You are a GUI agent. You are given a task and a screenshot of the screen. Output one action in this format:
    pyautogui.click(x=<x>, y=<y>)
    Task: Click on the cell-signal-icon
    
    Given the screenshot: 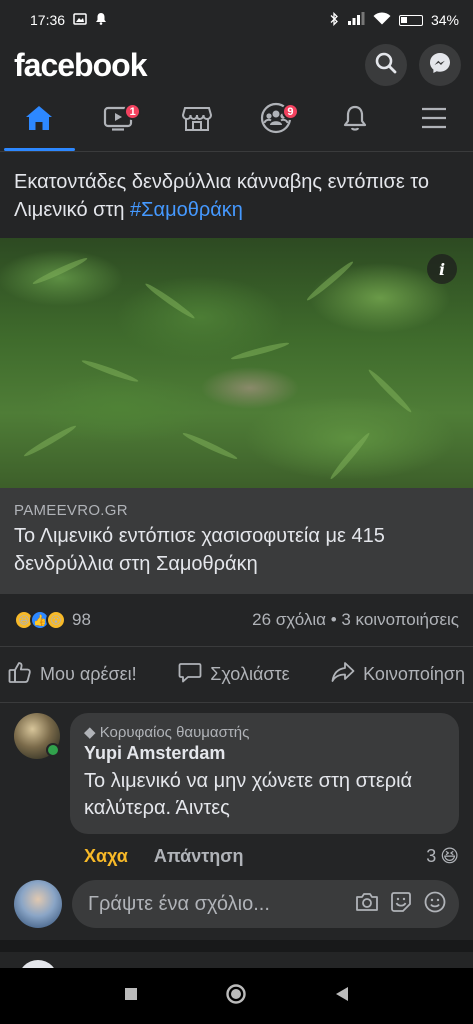 What is the action you would take?
    pyautogui.click(x=356, y=20)
    